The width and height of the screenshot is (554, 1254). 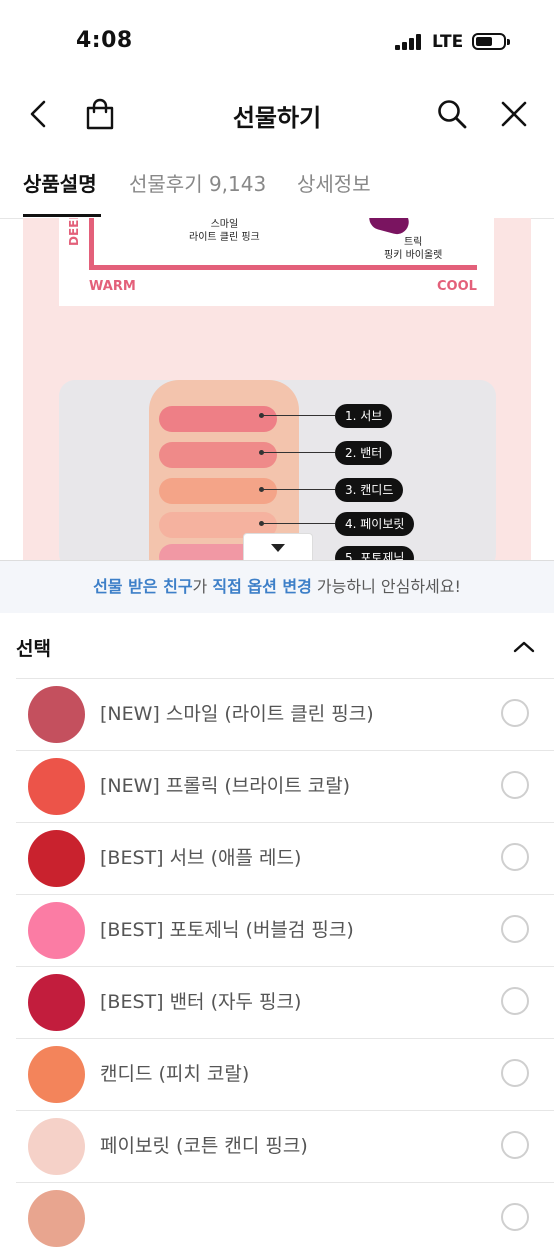 What do you see at coordinates (277, 42) in the screenshot?
I see `status-bar: 4:08 LTE` at bounding box center [277, 42].